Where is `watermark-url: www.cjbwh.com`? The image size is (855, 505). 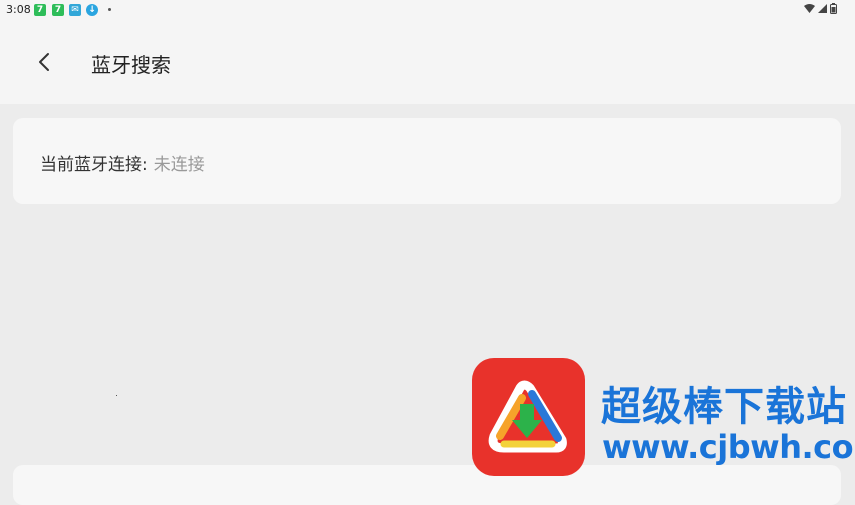
watermark-url: www.cjbwh.com is located at coordinates (728, 447).